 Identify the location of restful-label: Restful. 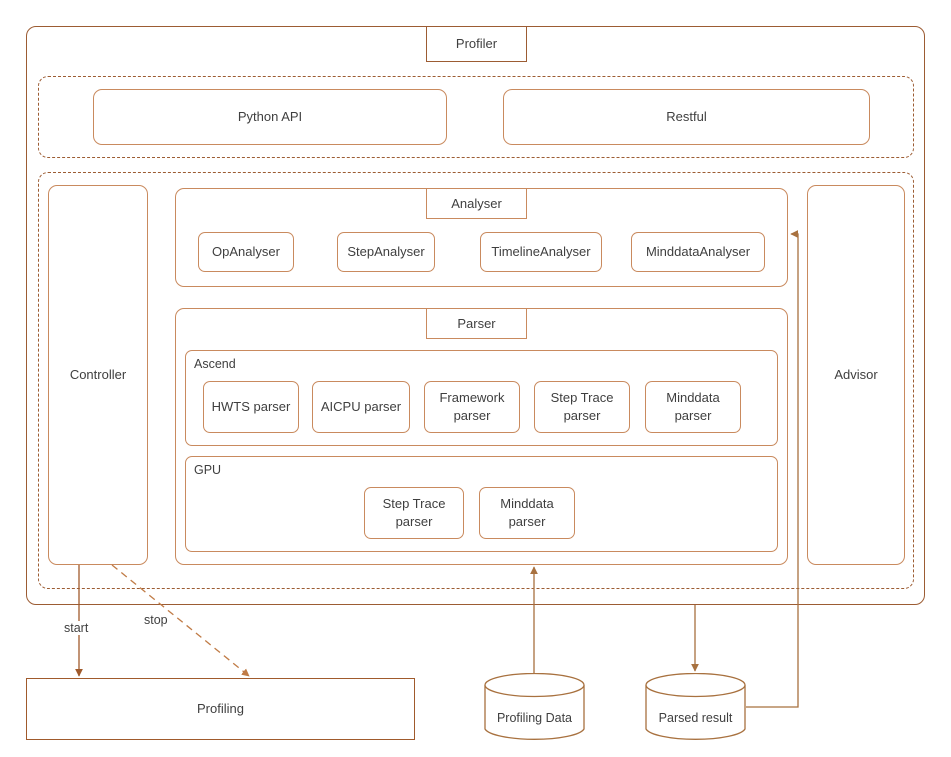
(686, 117).